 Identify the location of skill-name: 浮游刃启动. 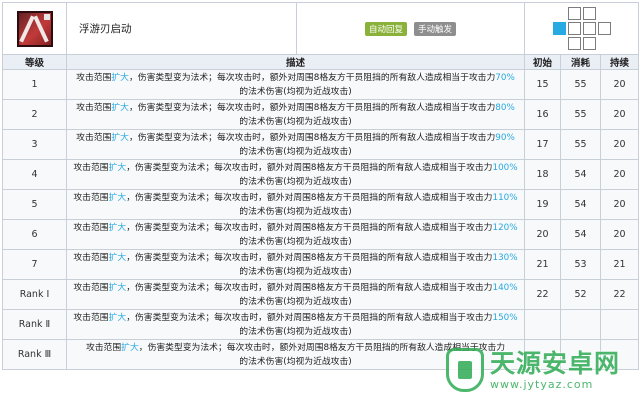
(181, 28).